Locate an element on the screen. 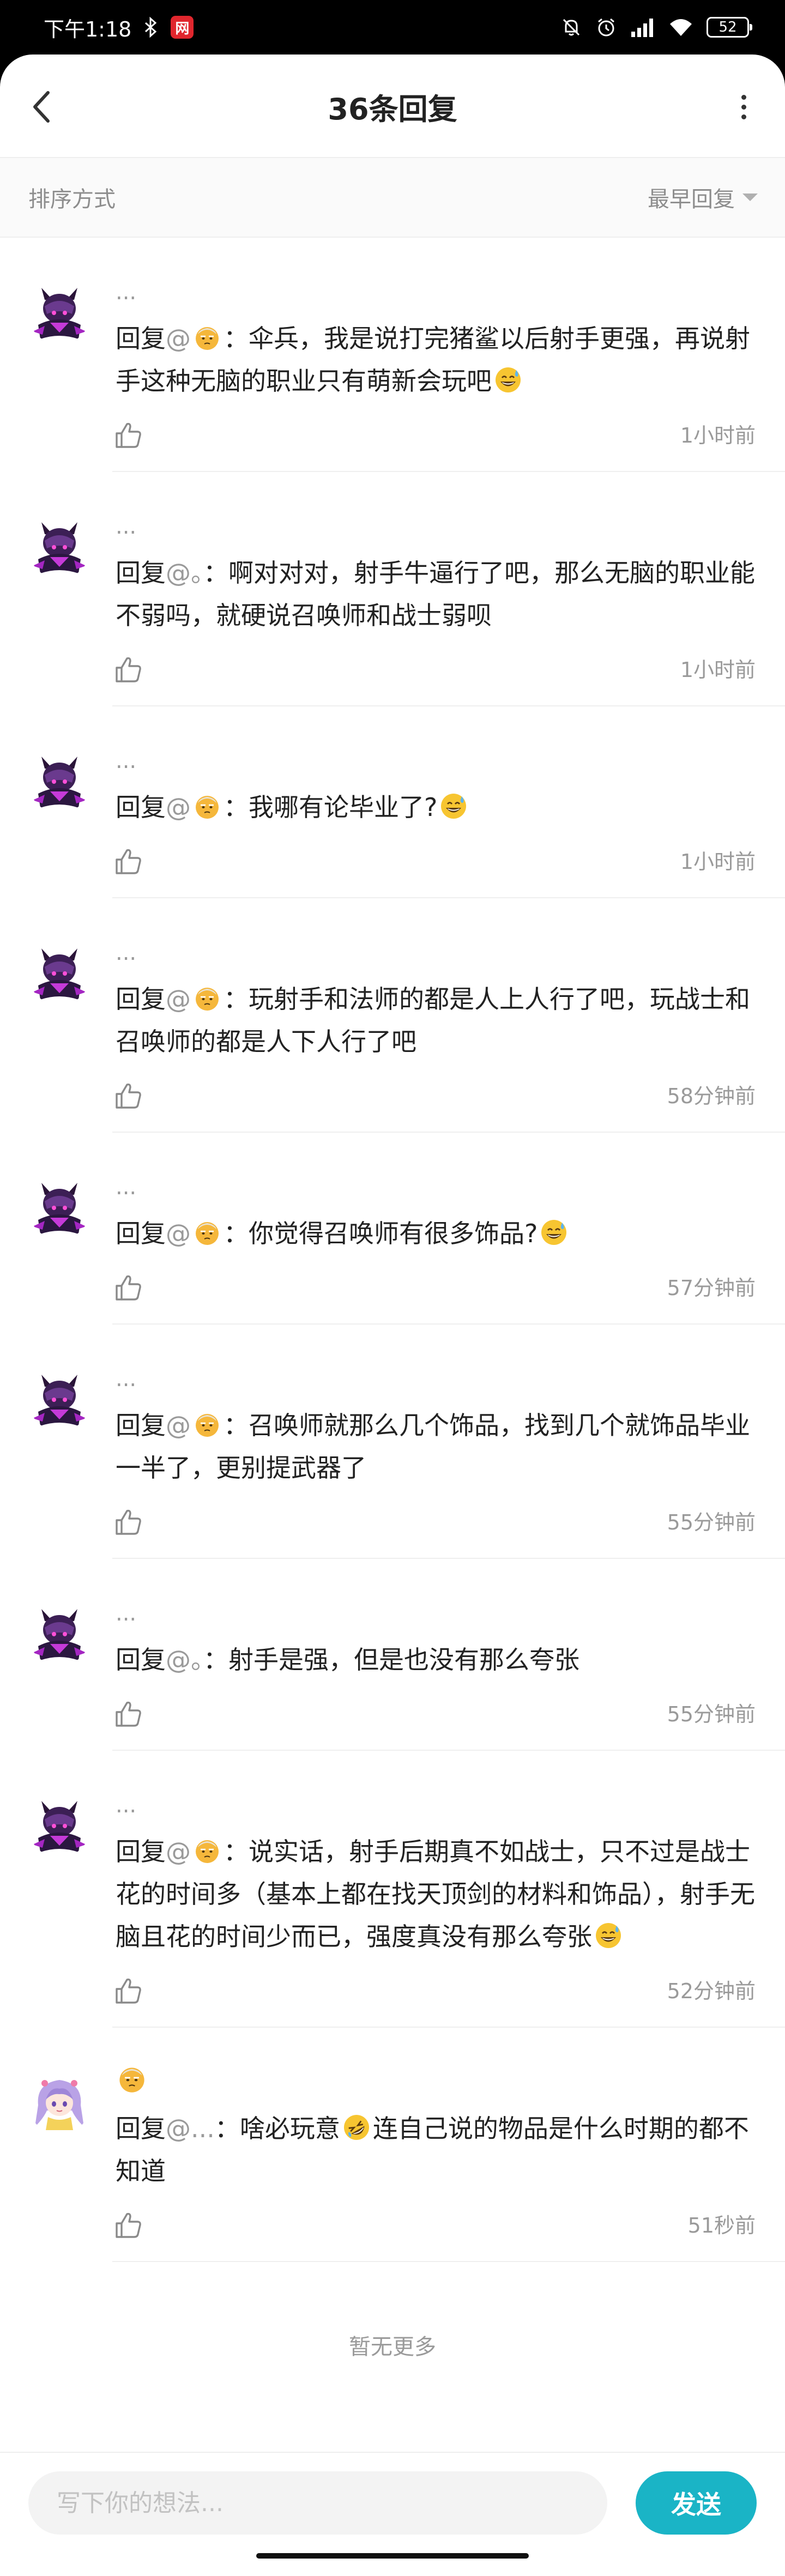 The width and height of the screenshot is (785, 2576). divider is located at coordinates (448, 2261).